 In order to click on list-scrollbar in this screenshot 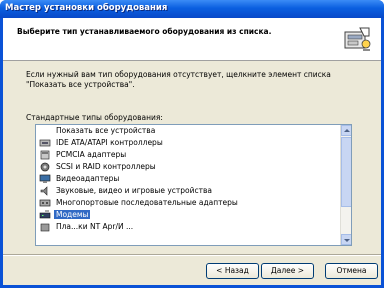, I will do `click(345, 185)`.